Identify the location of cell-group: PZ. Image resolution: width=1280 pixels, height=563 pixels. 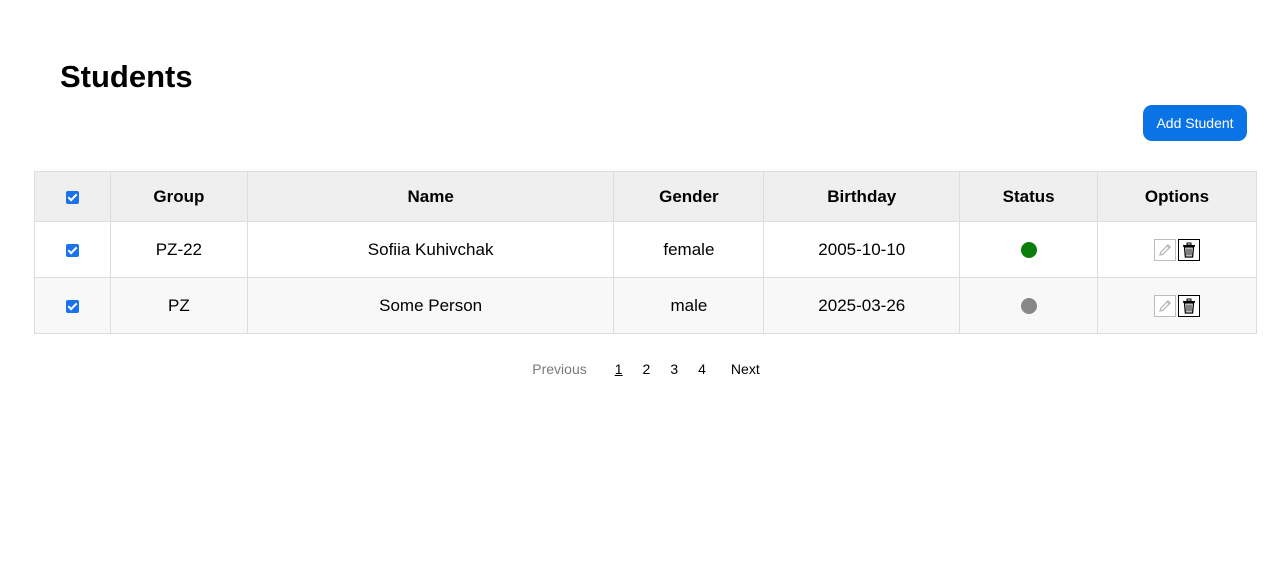
(178, 305).